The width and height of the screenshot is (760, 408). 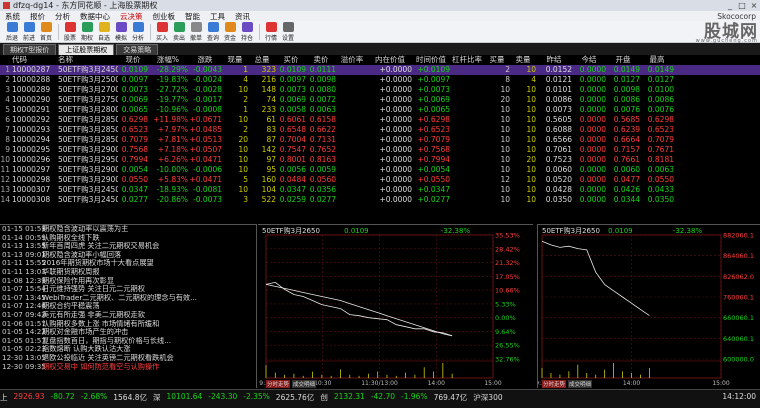 I want to click on toolbar-button-8: 买入, so click(x=162, y=31).